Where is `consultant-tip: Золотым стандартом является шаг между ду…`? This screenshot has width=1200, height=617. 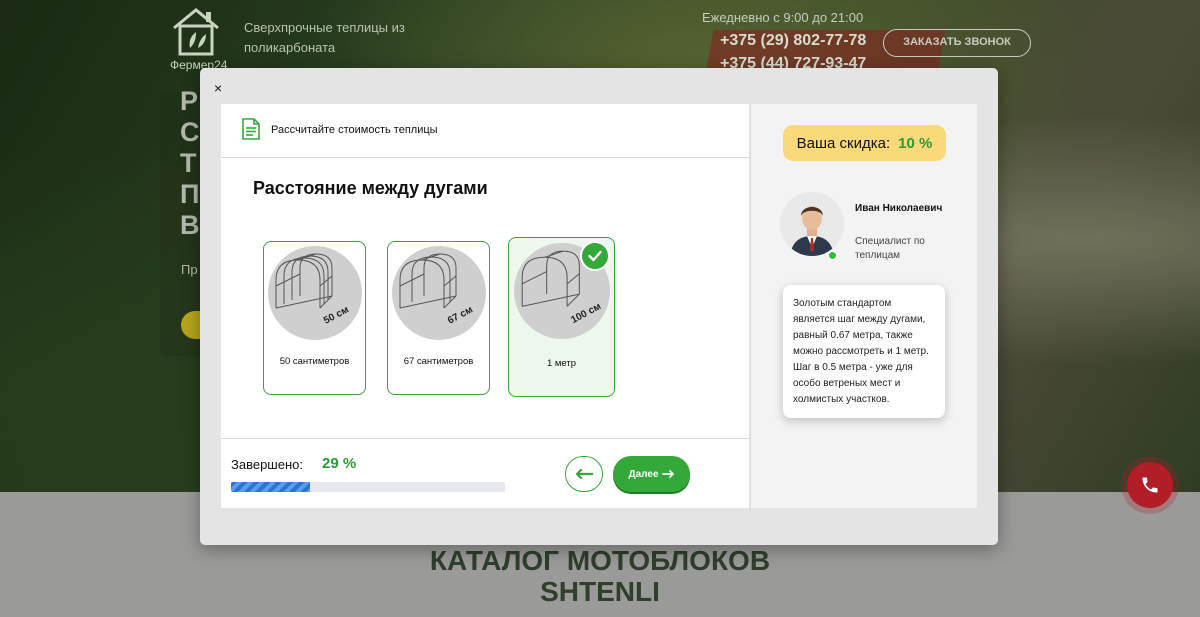
consultant-tip: Золотым стандартом является шаг между ду… is located at coordinates (864, 351).